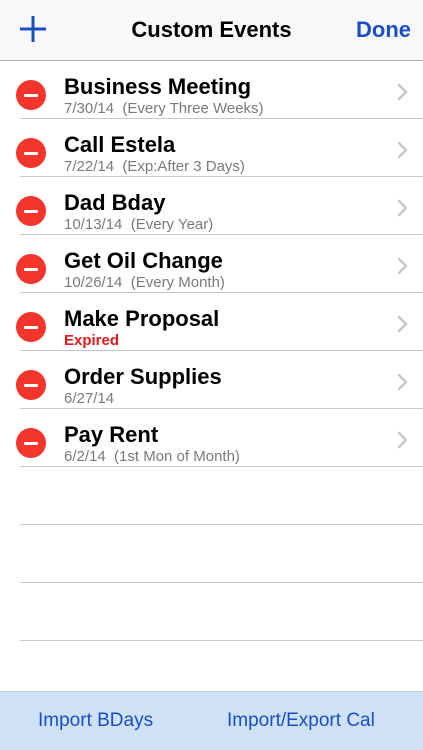  I want to click on plus-icon, so click(33, 29).